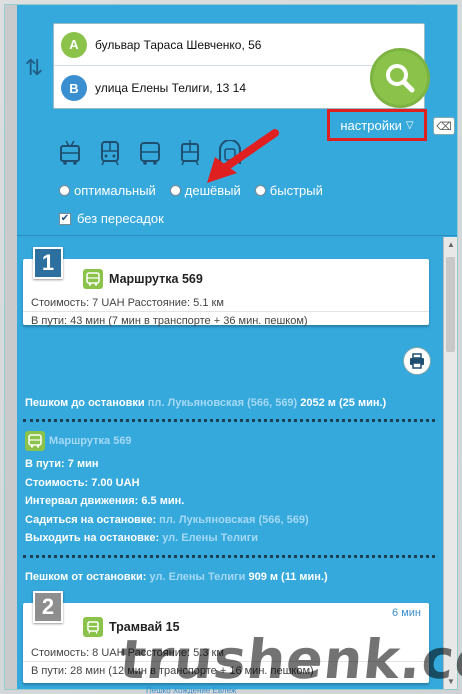 The height and width of the screenshot is (694, 462). I want to click on settings-label: настройки, so click(371, 125).